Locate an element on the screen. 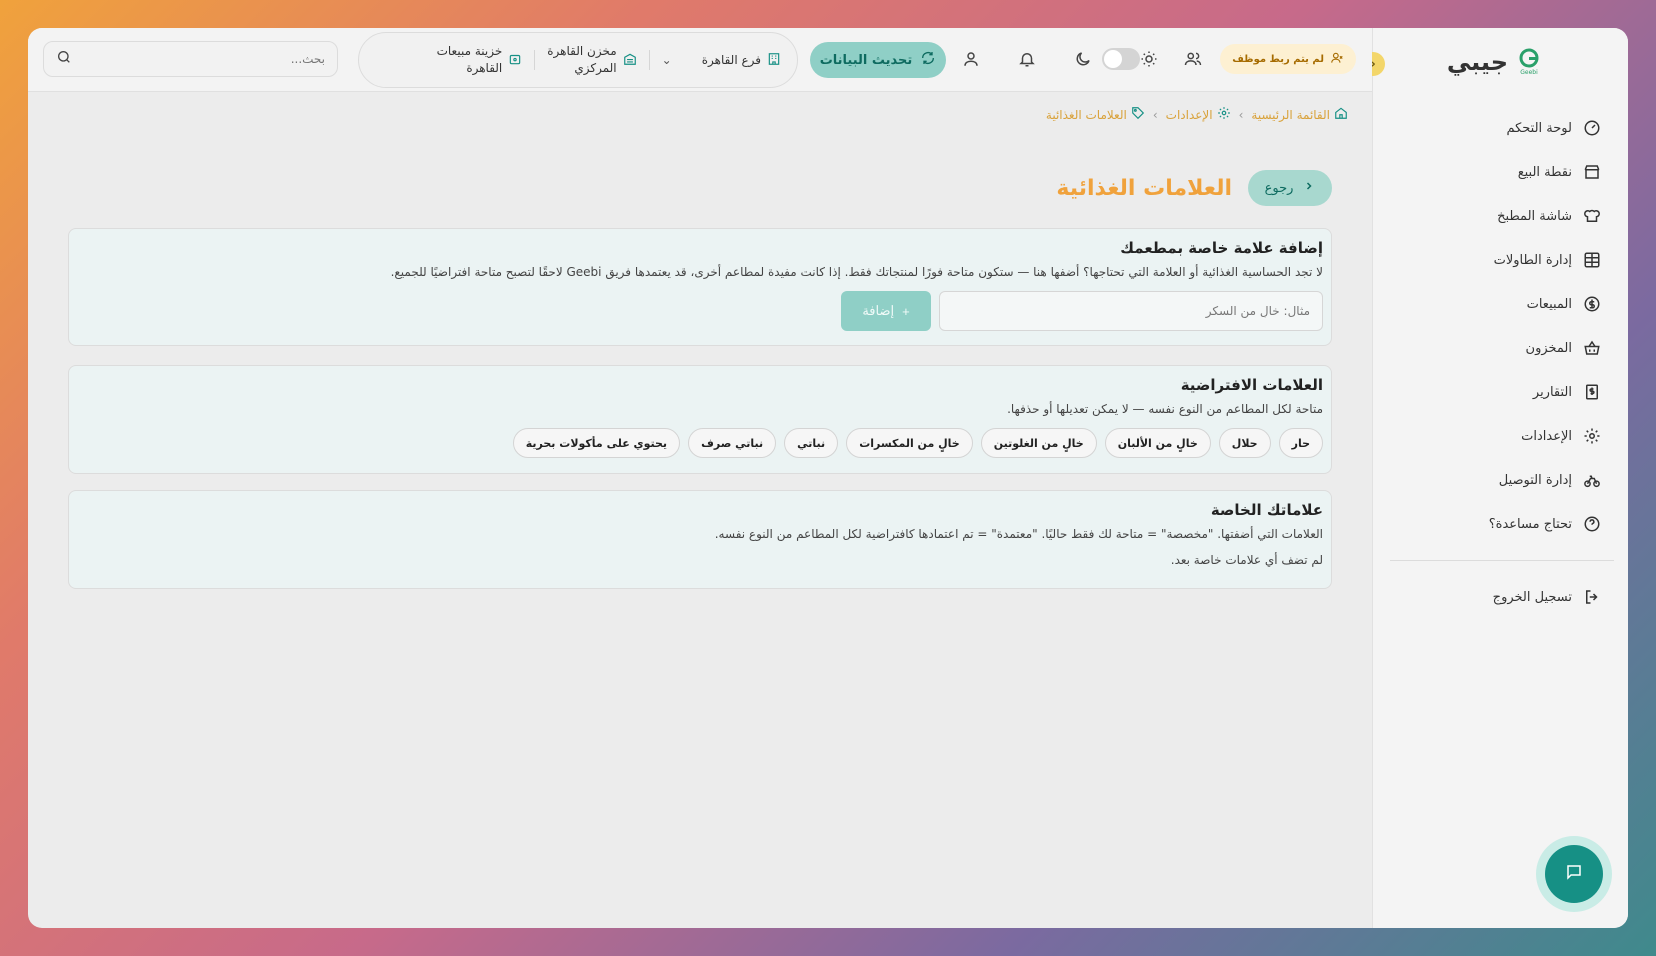 The width and height of the screenshot is (1656, 956). logout-button: تسجيل الخروج is located at coordinates (1492, 597).